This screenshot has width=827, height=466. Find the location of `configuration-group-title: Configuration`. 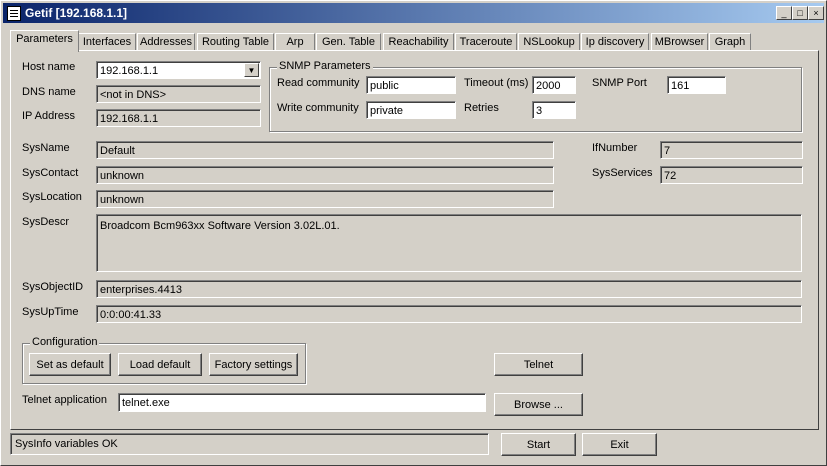

configuration-group-title: Configuration is located at coordinates (65, 342).